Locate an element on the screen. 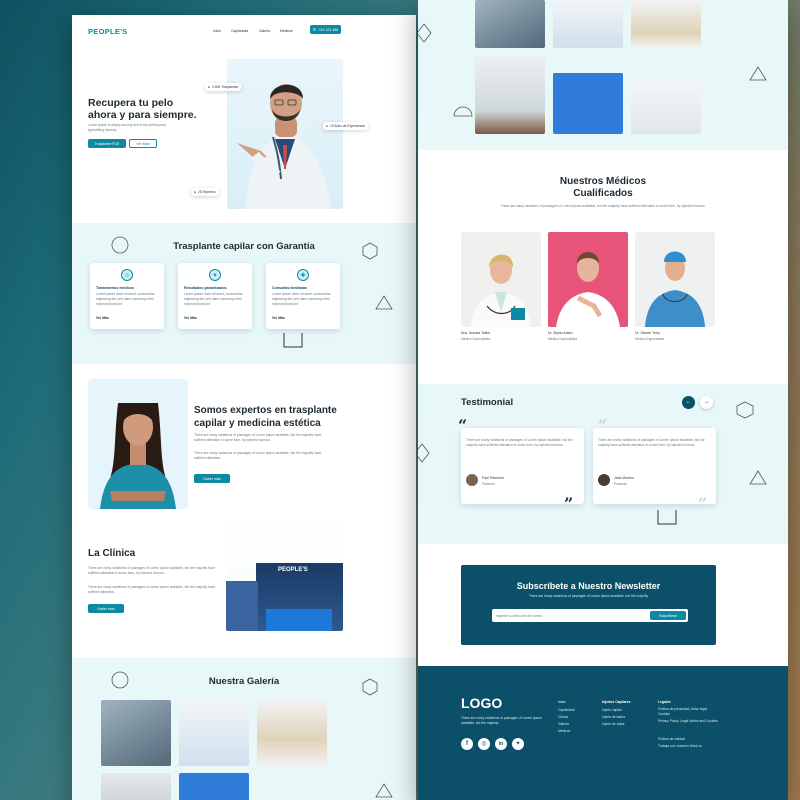  hero-badge-experts: ● 25 Expertos is located at coordinates (205, 192).